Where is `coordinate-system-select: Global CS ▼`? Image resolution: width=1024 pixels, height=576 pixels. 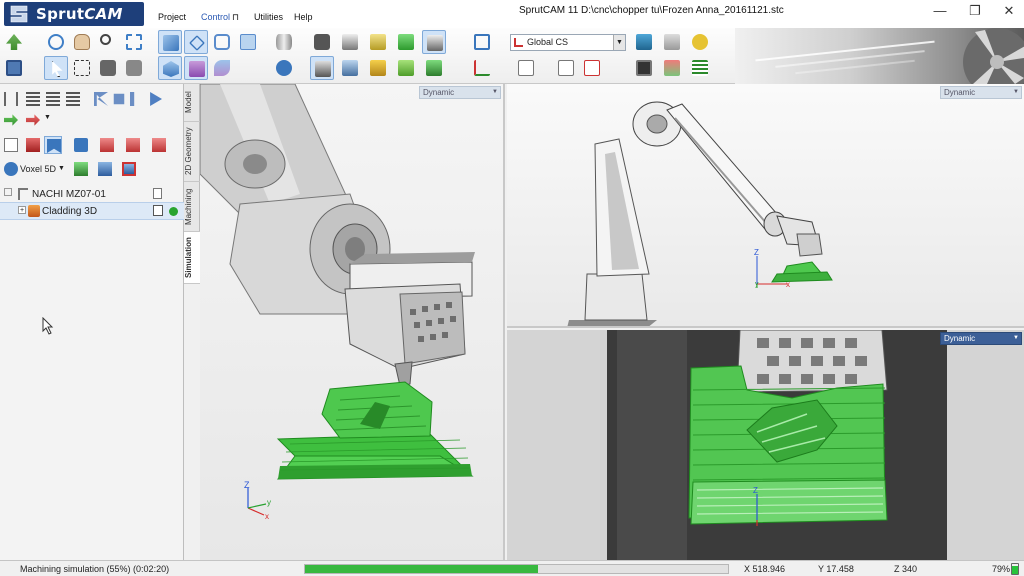 coordinate-system-select: Global CS ▼ is located at coordinates (568, 42).